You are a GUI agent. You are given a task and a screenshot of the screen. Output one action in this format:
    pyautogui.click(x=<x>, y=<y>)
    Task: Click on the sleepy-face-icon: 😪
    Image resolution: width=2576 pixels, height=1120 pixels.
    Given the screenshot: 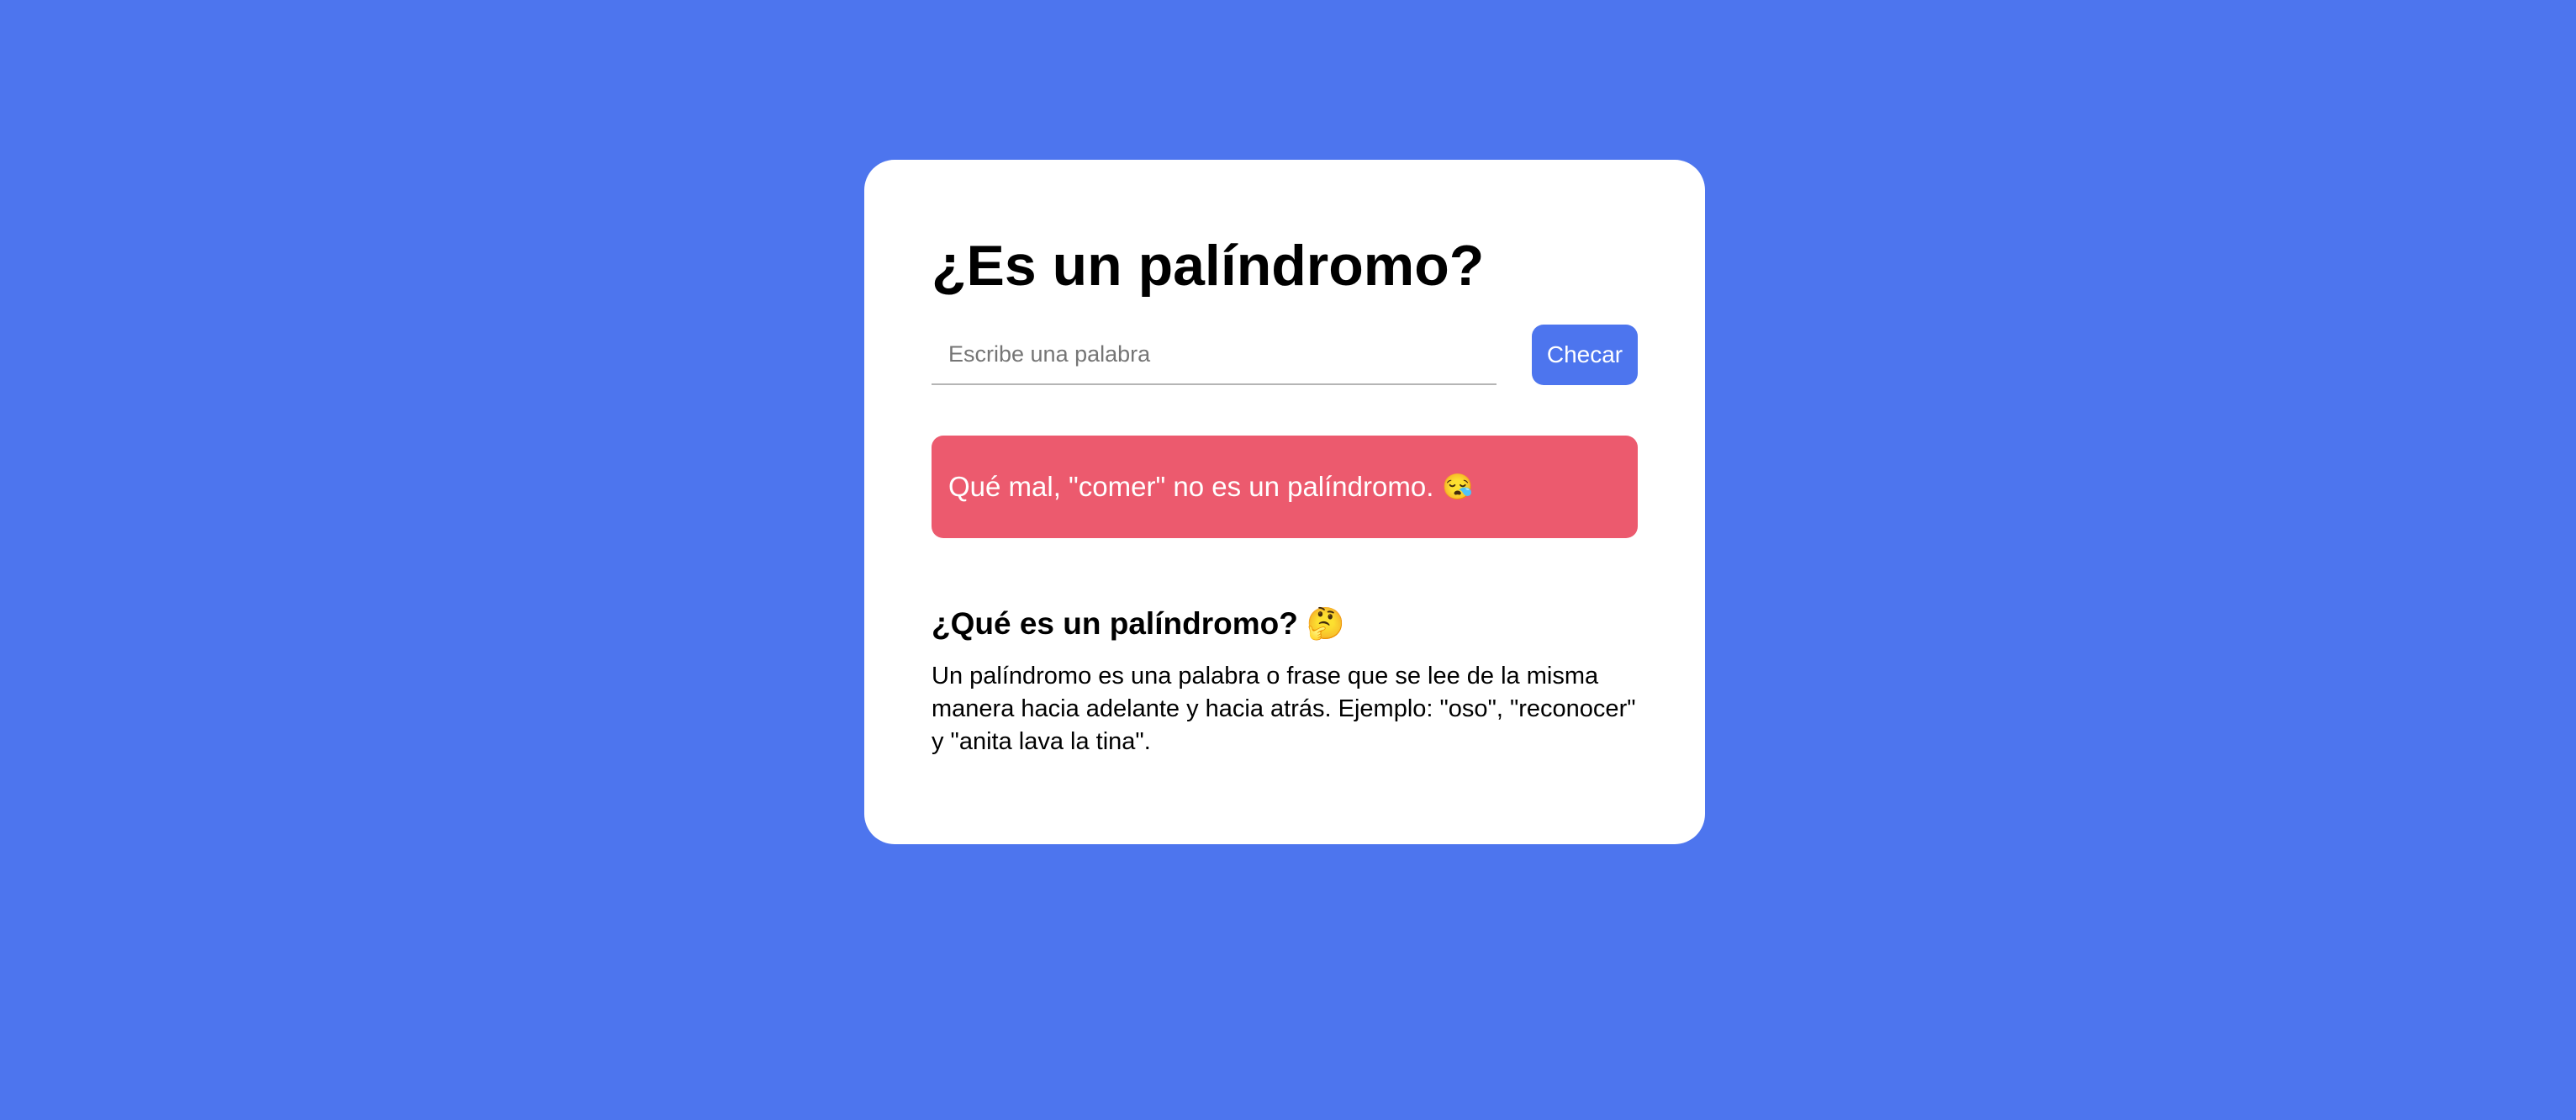 What is the action you would take?
    pyautogui.click(x=1458, y=487)
    